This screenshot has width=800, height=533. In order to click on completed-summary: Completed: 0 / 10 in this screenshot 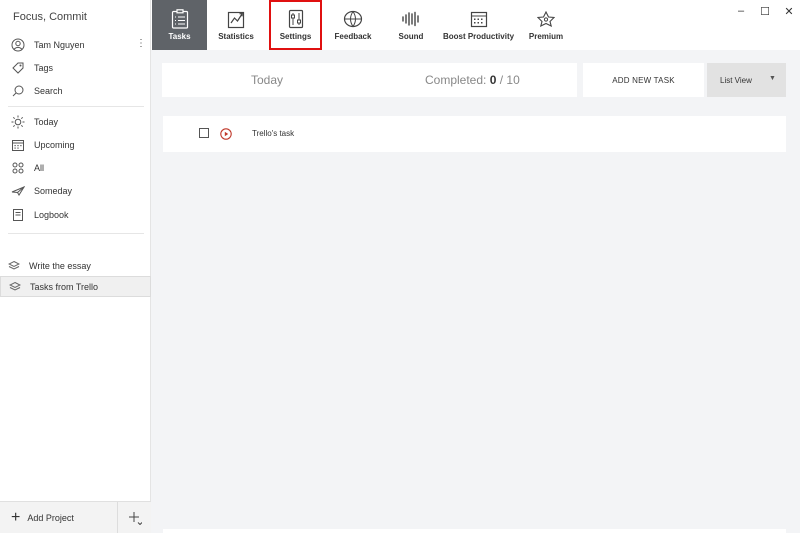, I will do `click(472, 80)`.